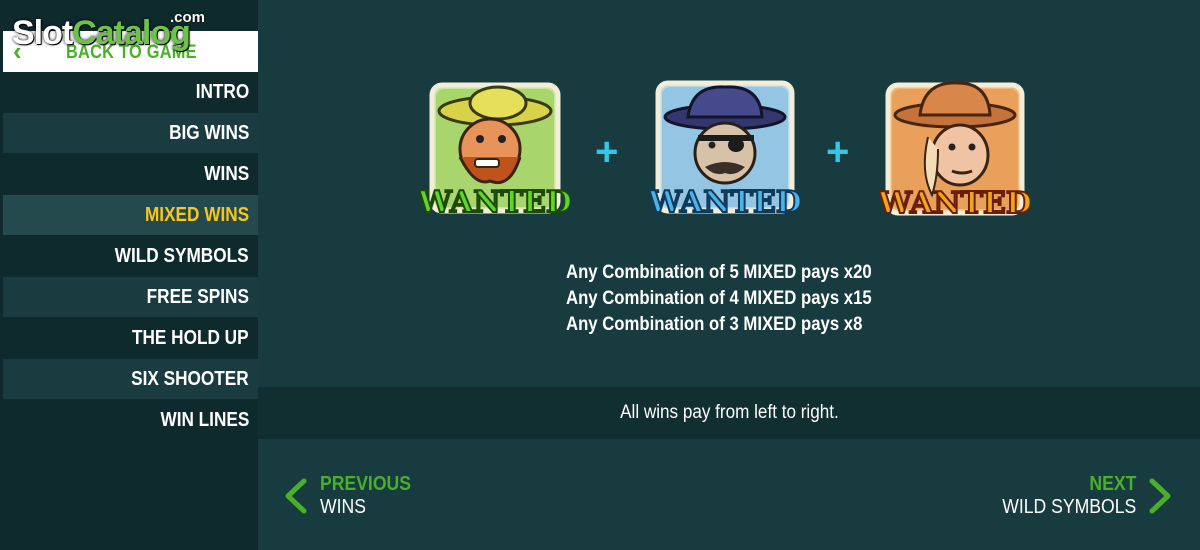 The width and height of the screenshot is (1200, 550). What do you see at coordinates (343, 507) in the screenshot?
I see `previous-page-name: WINS` at bounding box center [343, 507].